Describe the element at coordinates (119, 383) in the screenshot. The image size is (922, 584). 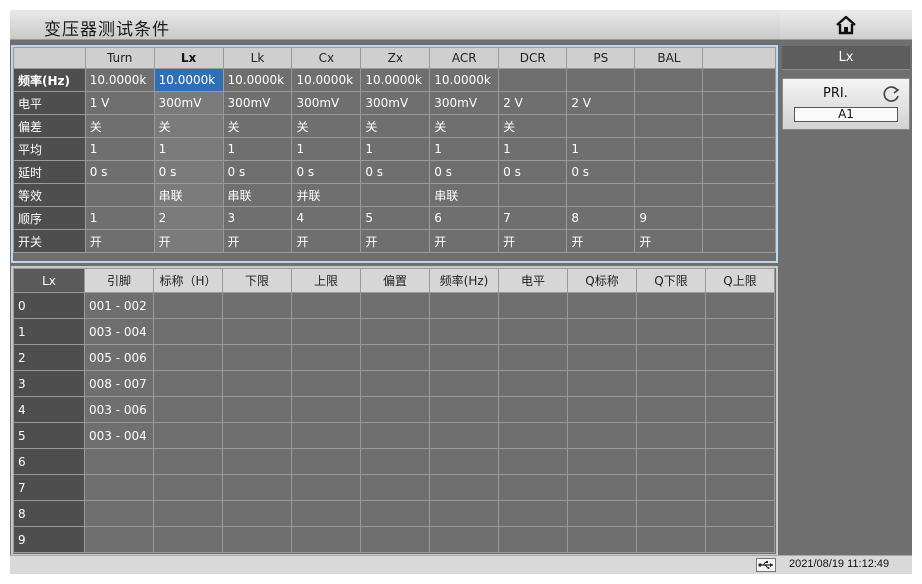
I see `pin-cell: 008 - 007` at that location.